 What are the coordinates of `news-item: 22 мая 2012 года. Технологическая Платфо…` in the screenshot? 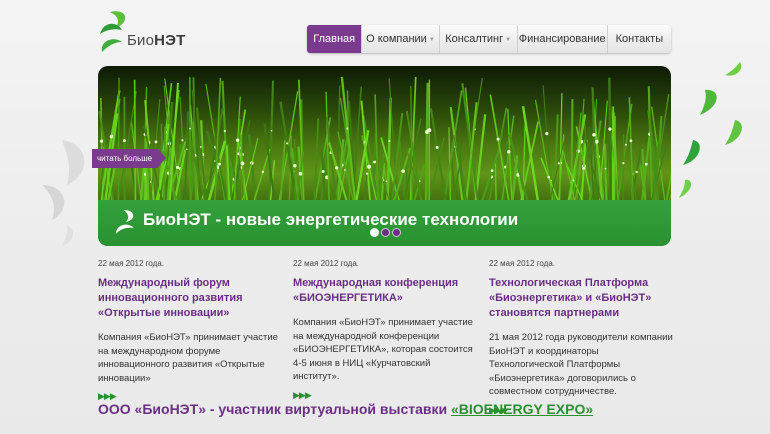 It's located at (581, 337).